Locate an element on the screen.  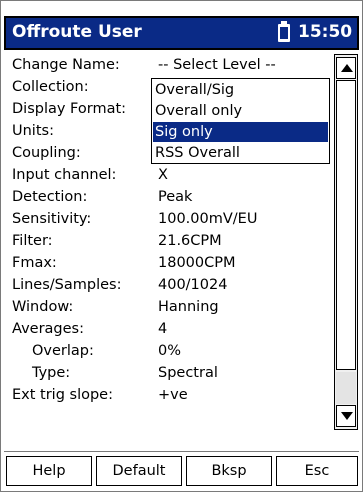
bksp-button: Bksp is located at coordinates (229, 471).